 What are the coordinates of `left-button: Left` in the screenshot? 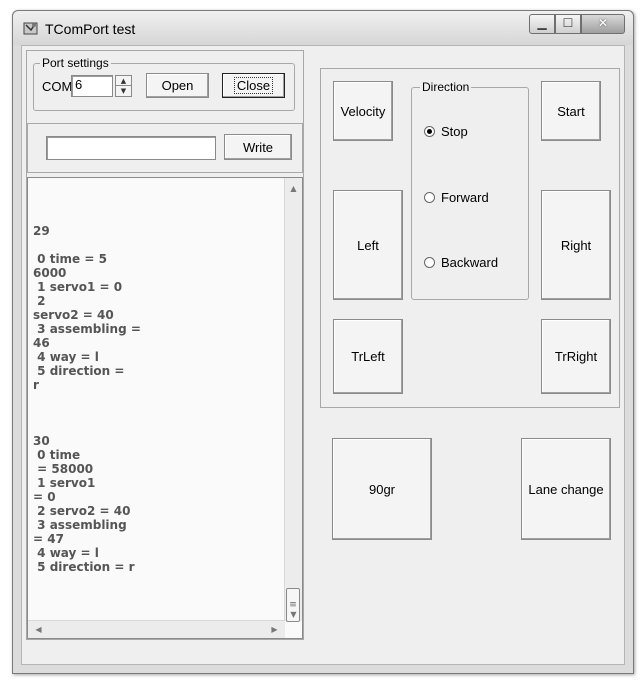 It's located at (368, 245).